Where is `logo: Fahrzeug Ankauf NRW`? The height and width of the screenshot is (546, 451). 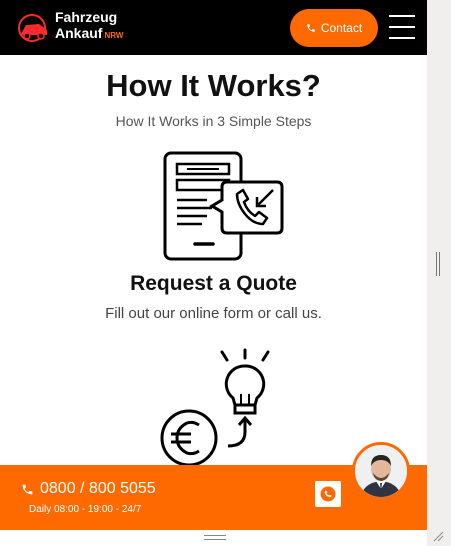
logo: Fahrzeug Ankauf NRW is located at coordinates (82, 28).